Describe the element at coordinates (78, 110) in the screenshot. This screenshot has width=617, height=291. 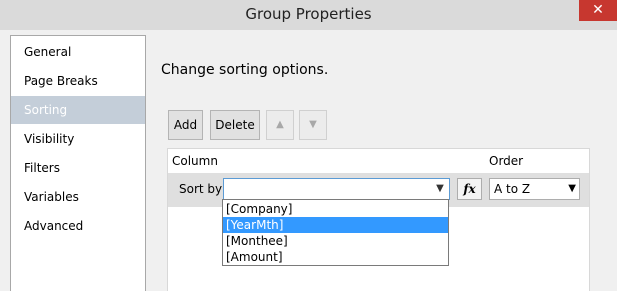
I see `sidebar-item-sorting: Sorting` at that location.